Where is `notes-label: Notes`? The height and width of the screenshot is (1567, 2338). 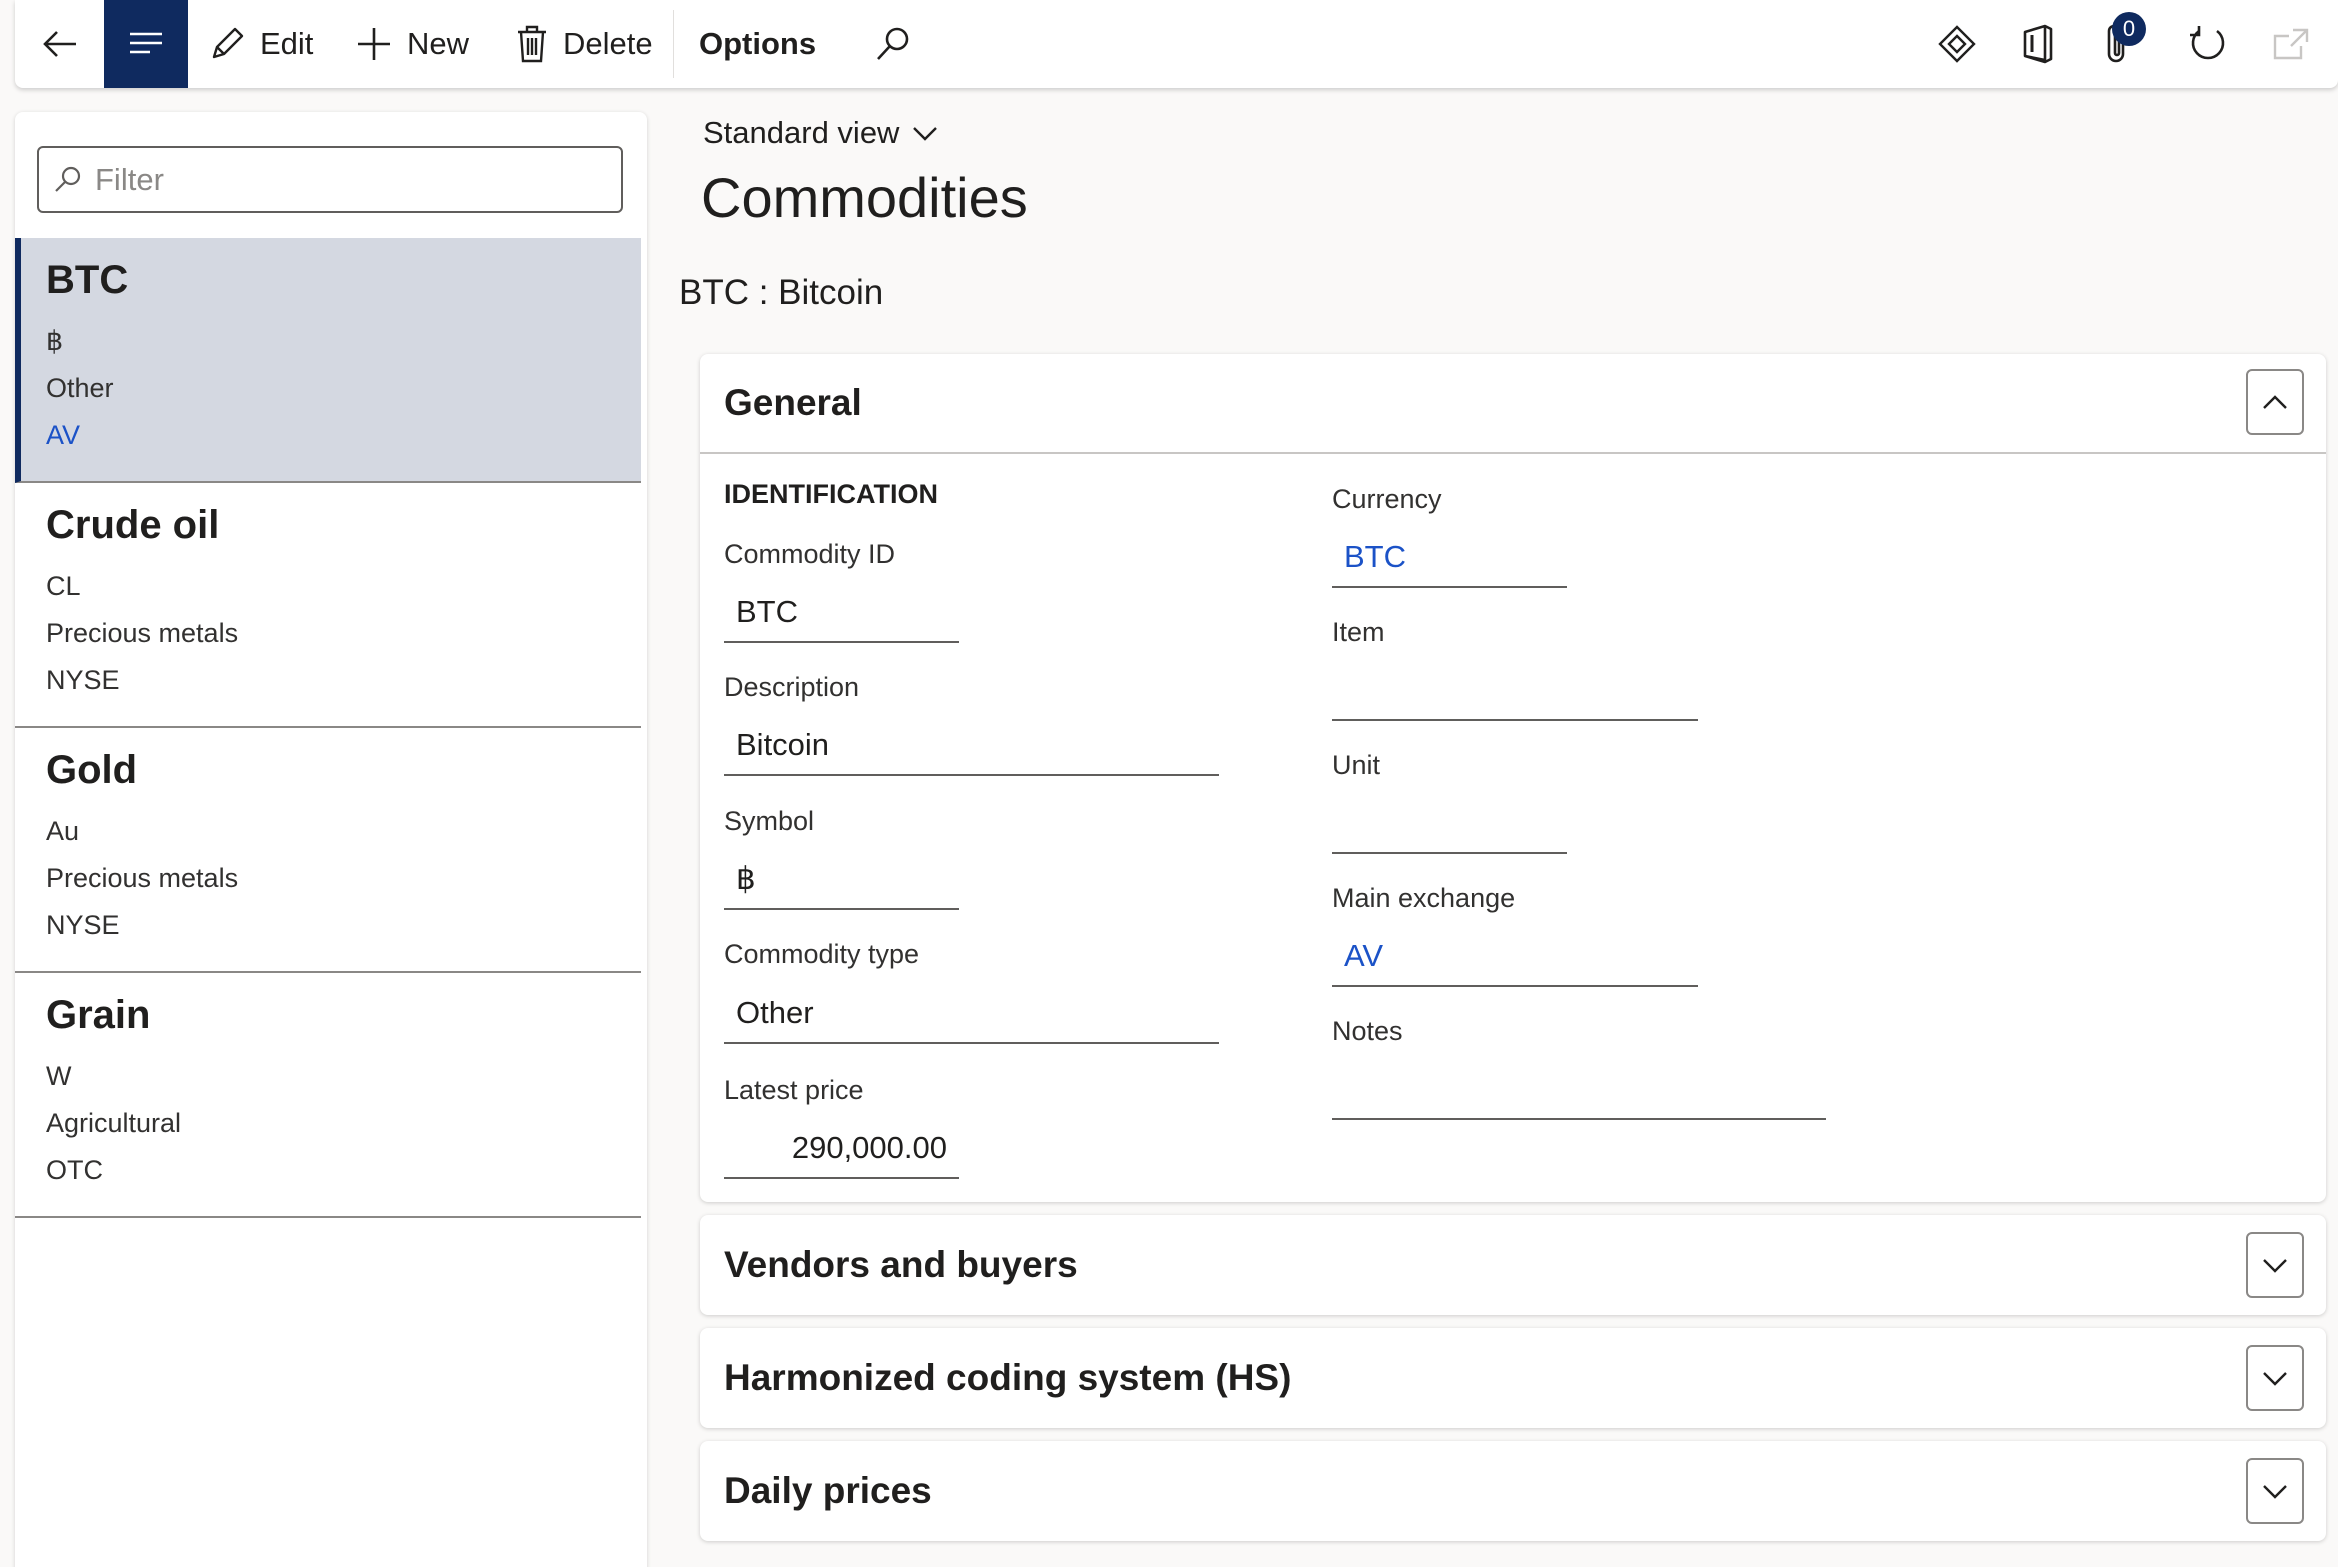
notes-label: Notes is located at coordinates (1367, 1031).